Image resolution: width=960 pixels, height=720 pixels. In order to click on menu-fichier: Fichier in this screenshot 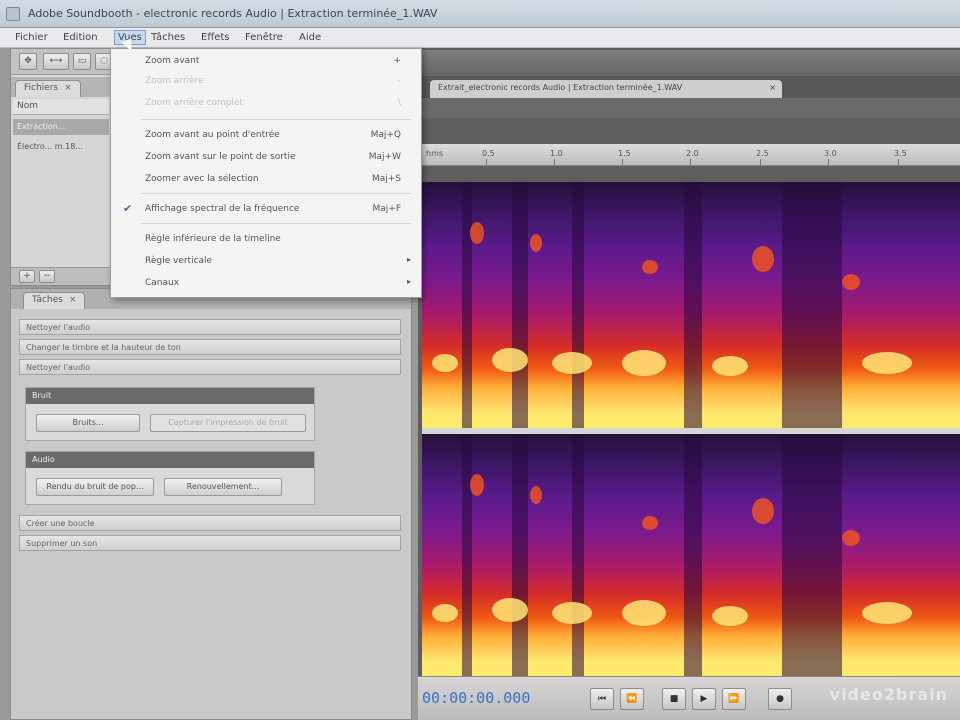, I will do `click(31, 38)`.